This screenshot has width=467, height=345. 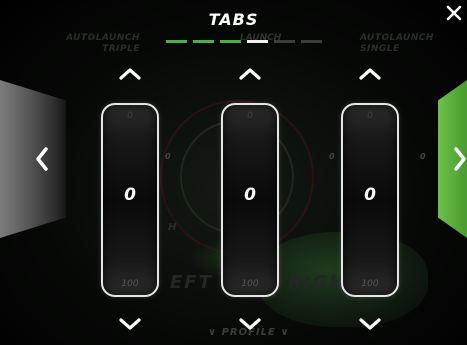 I want to click on background-h-mark: H, so click(x=172, y=227).